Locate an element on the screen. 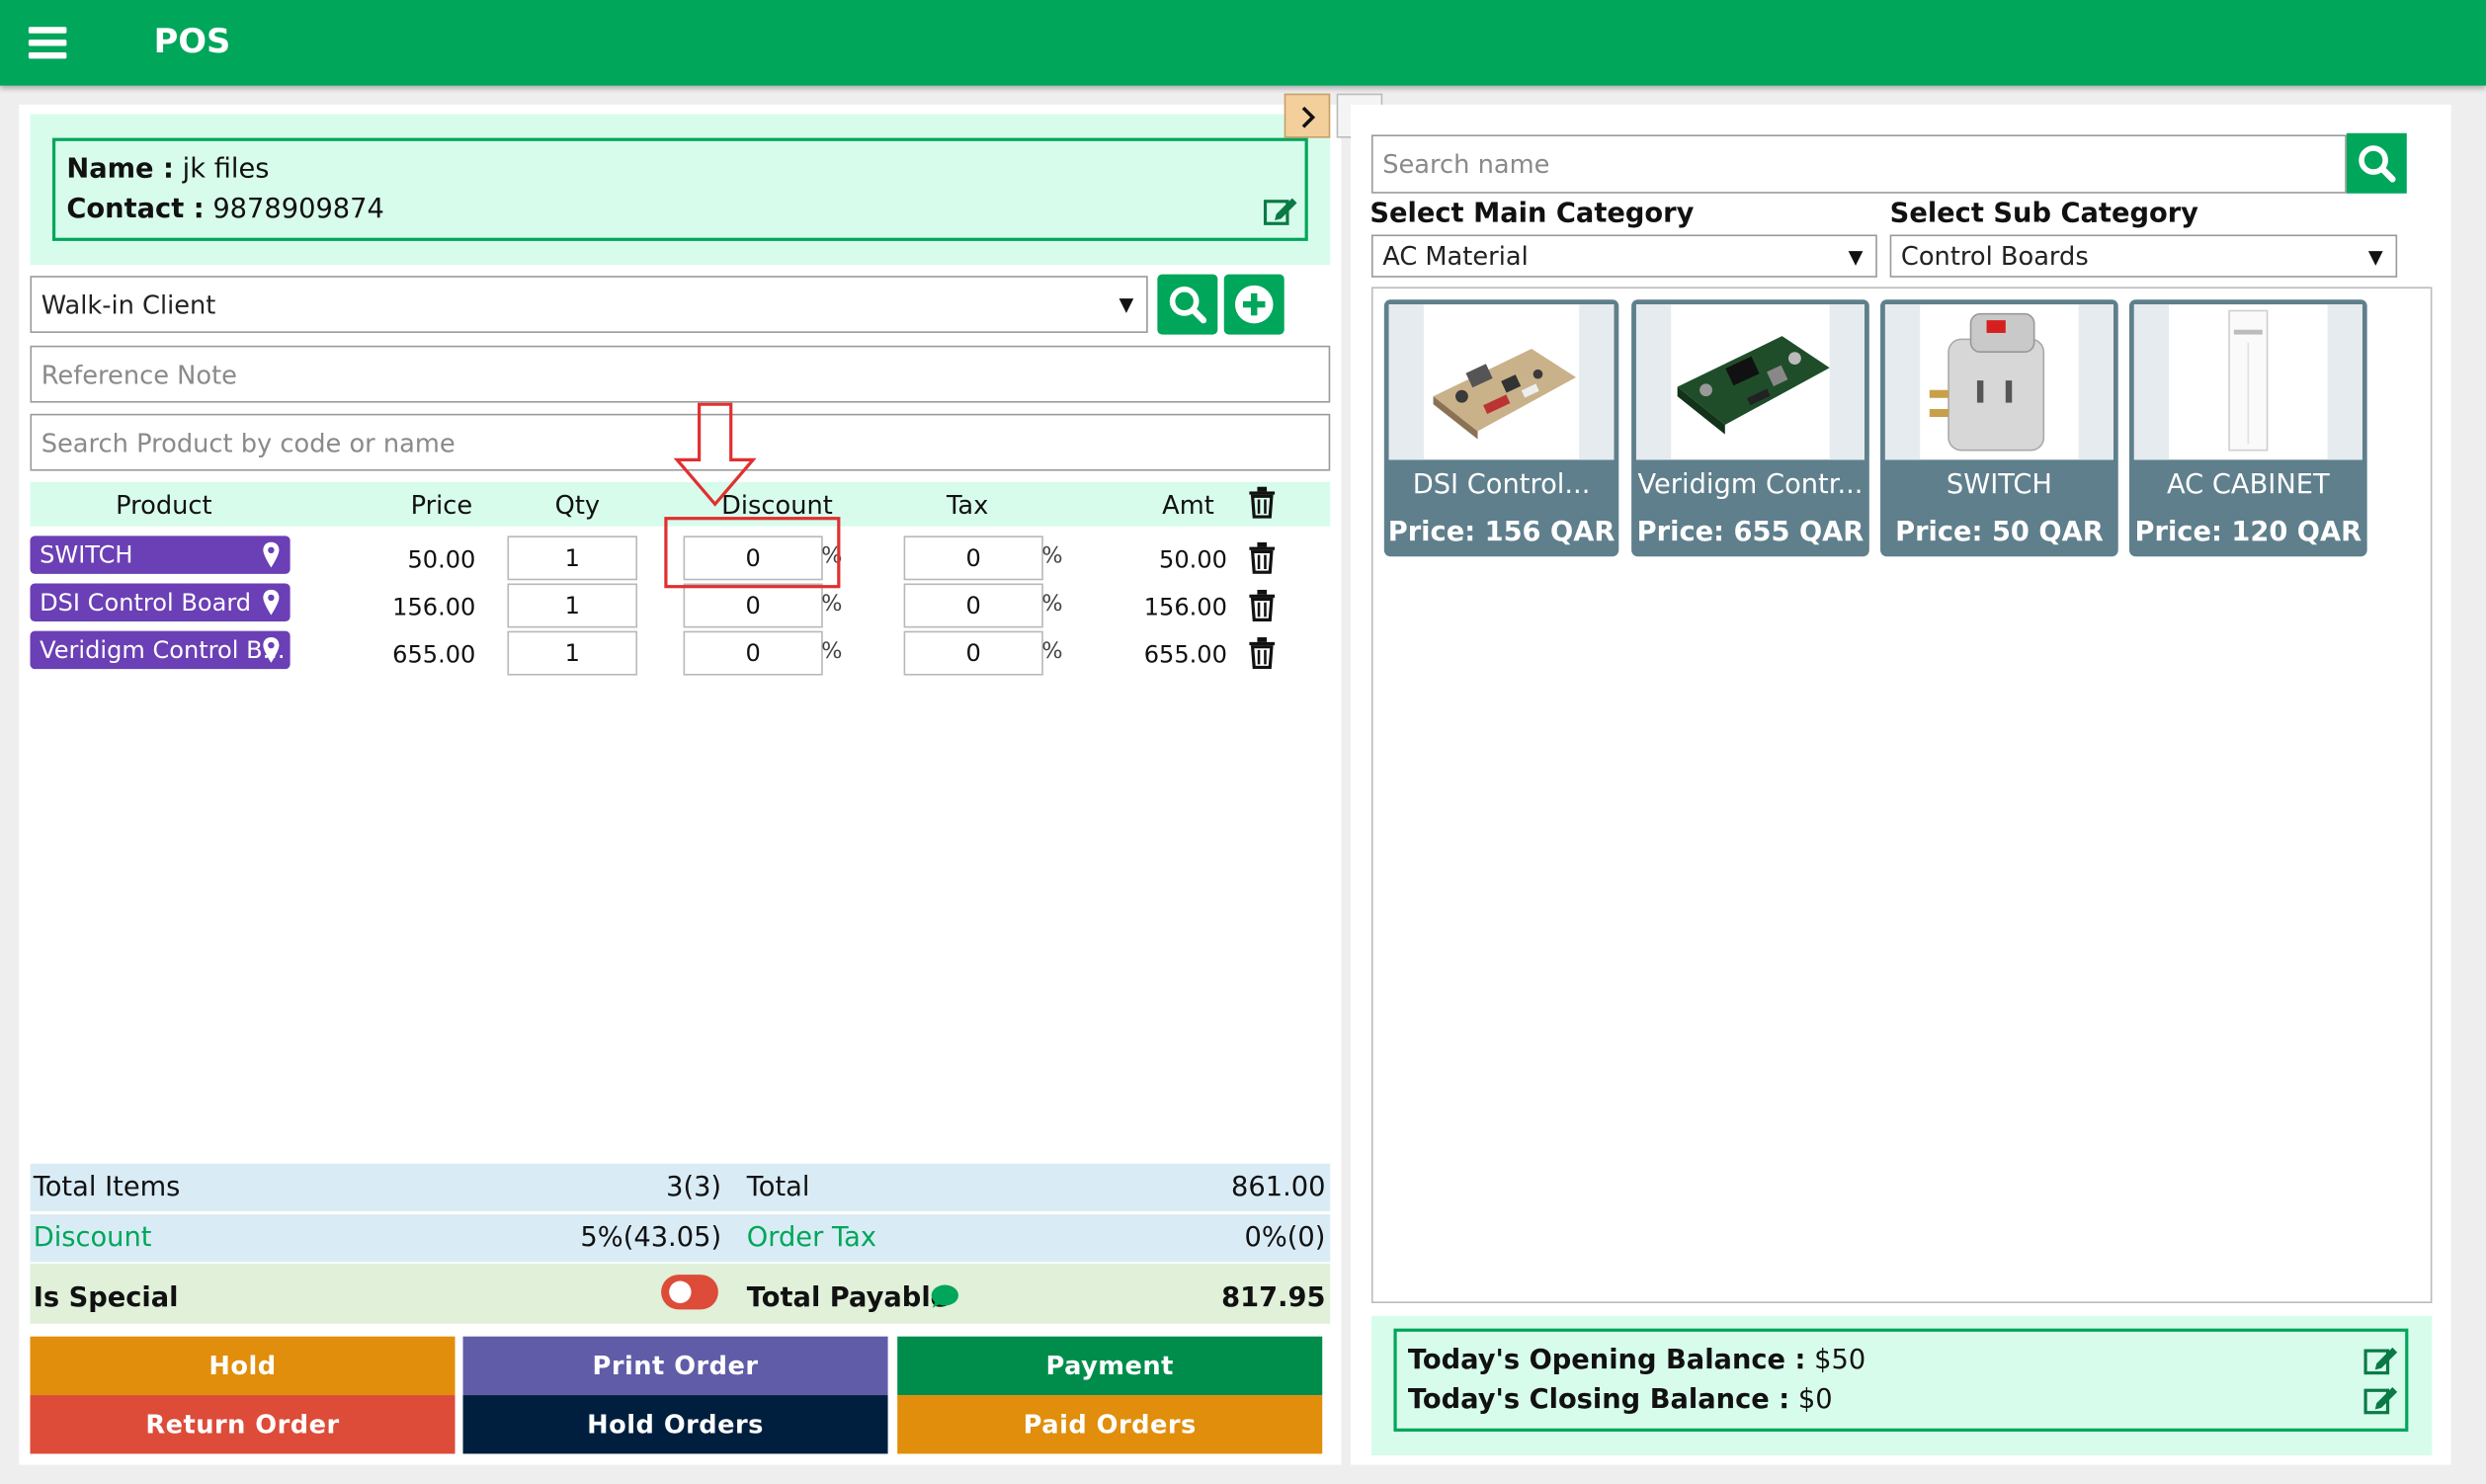  discount-unit: % is located at coordinates (832, 651).